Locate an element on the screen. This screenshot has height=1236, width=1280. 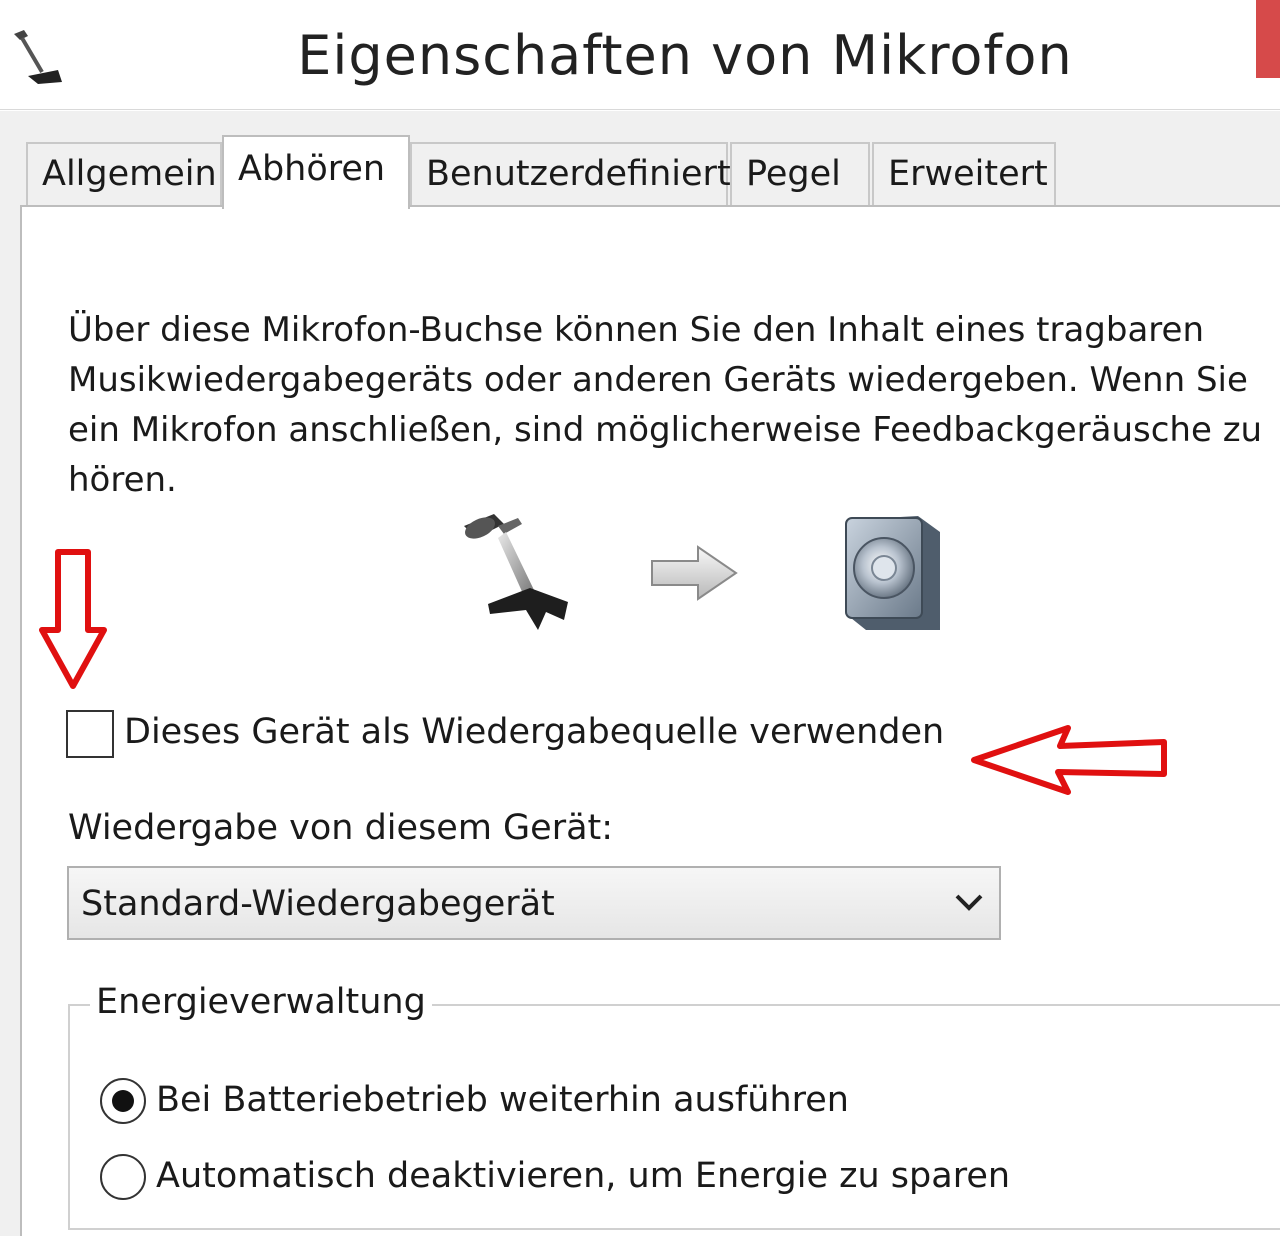
playback-device-label: Wiedergabe von diesem Gerät: is located at coordinates (341, 828).